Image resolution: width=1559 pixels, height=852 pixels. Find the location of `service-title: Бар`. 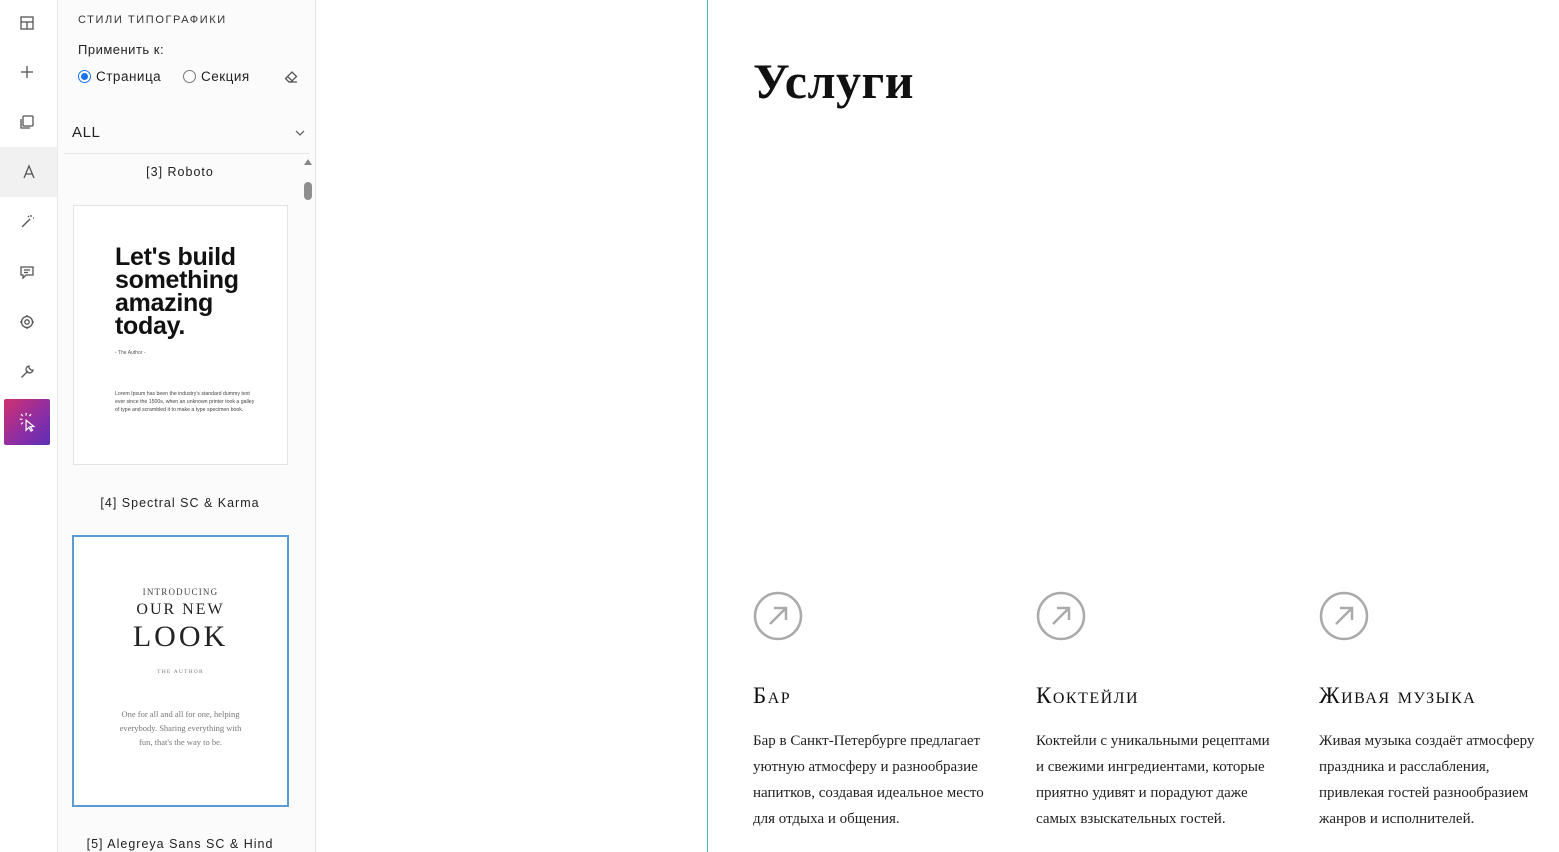

service-title: Бар is located at coordinates (772, 696).